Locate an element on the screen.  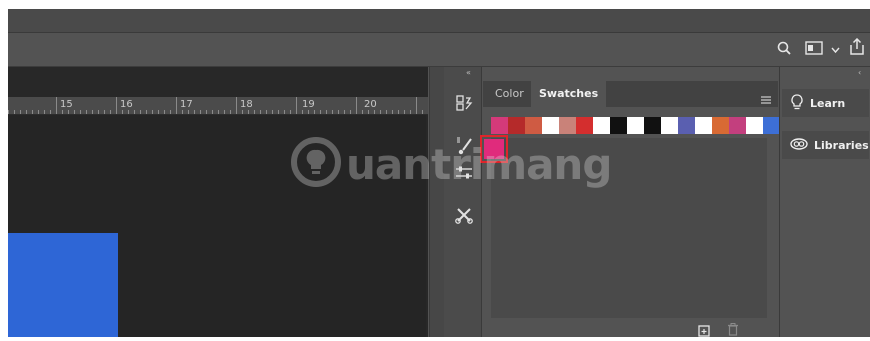
chevron-down-icon is located at coordinates (835, 50).